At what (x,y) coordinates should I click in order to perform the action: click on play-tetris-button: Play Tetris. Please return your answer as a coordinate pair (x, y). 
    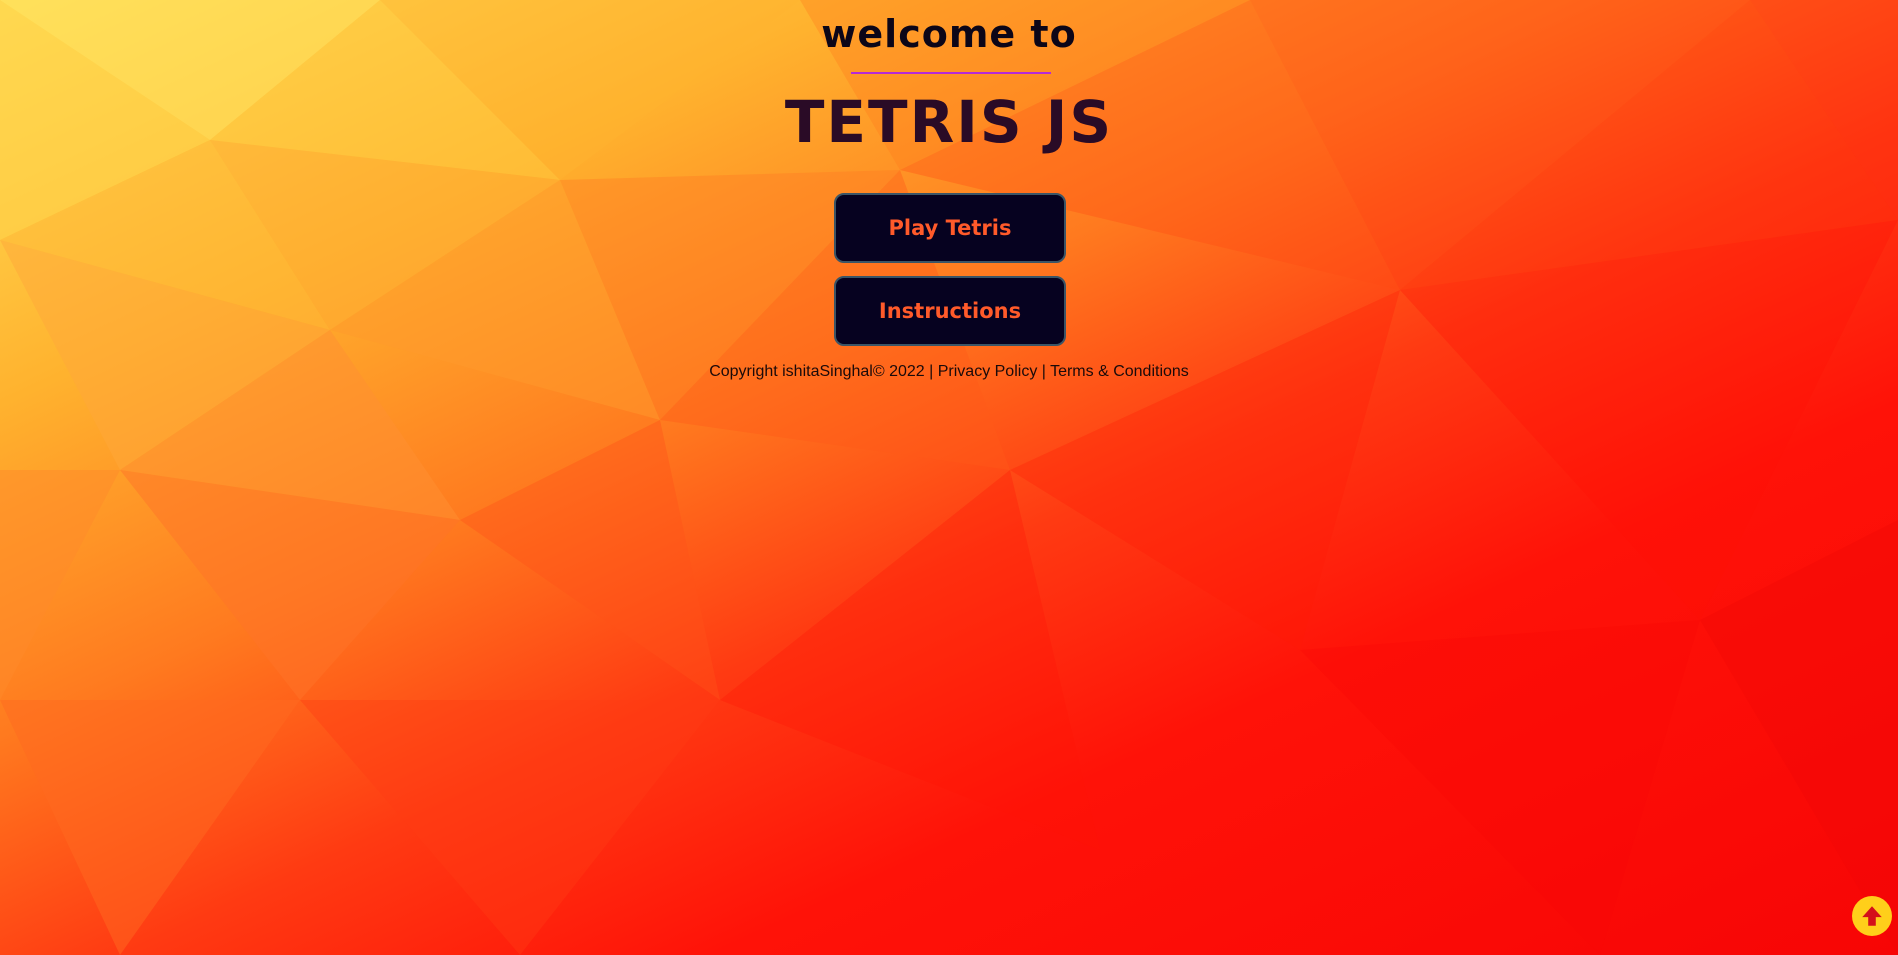
    Looking at the image, I should click on (950, 228).